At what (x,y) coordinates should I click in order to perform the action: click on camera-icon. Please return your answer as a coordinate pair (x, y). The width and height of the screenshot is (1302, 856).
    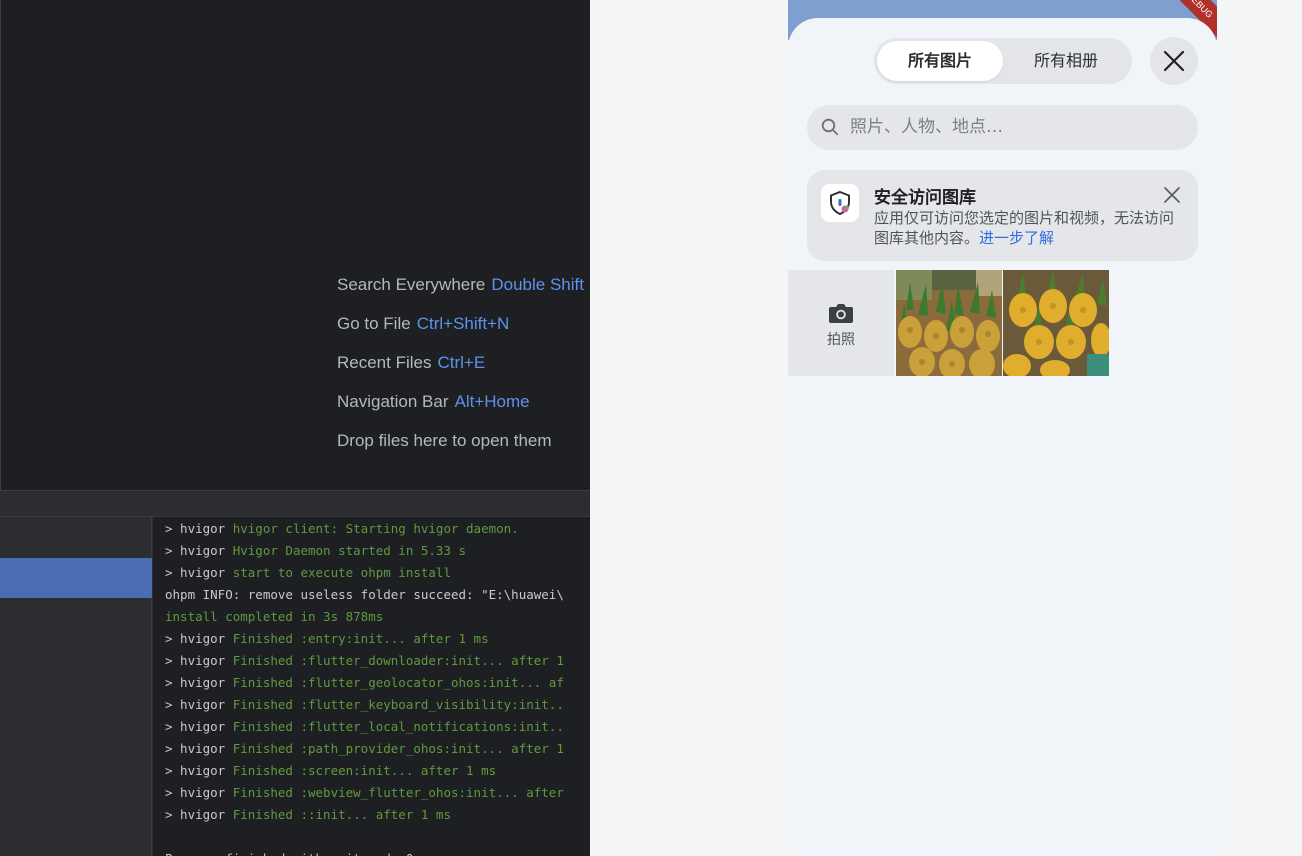
    Looking at the image, I should click on (841, 313).